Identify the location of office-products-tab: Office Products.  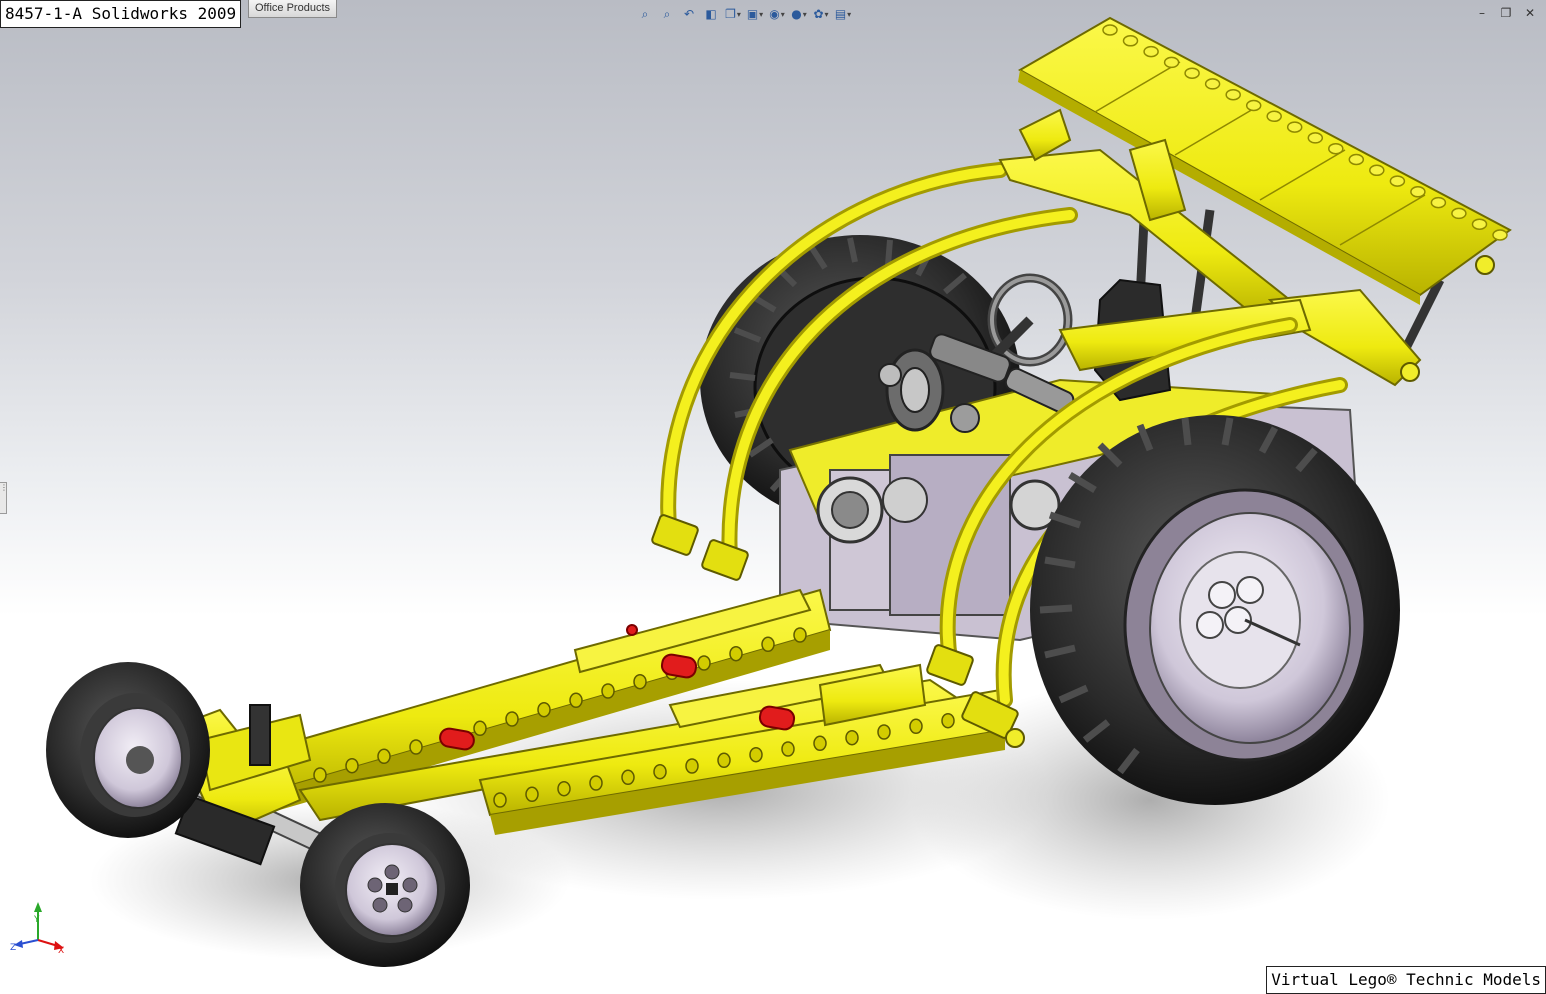
(292, 9).